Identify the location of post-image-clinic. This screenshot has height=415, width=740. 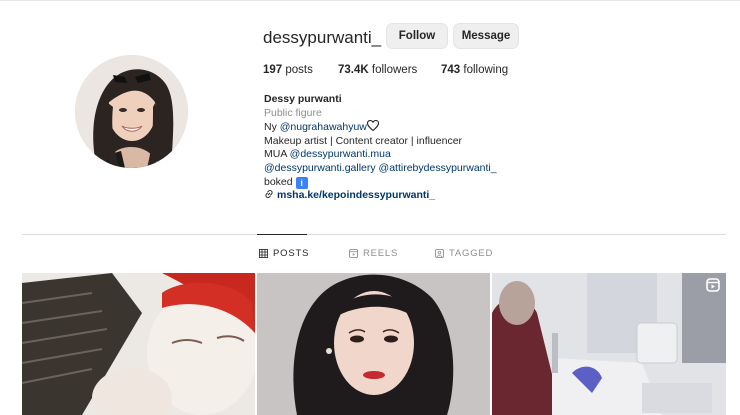
(609, 344).